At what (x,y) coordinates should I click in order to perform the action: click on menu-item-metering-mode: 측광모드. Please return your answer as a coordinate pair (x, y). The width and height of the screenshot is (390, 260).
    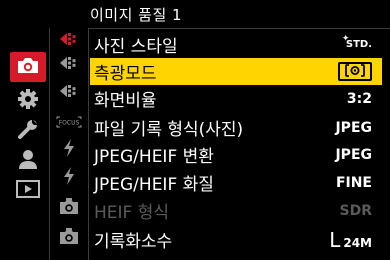
    Looking at the image, I should click on (236, 71).